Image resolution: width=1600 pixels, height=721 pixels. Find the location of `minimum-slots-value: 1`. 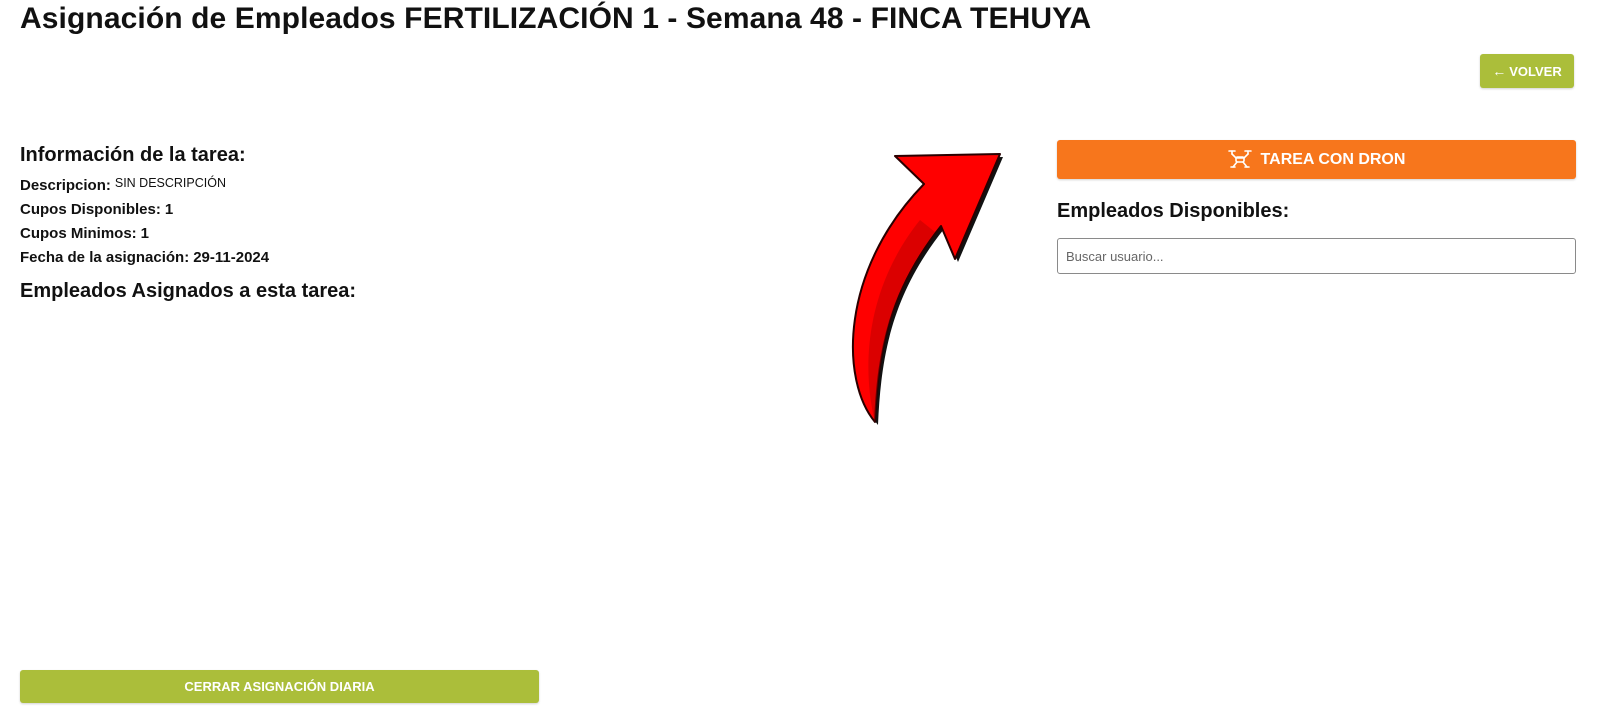

minimum-slots-value: 1 is located at coordinates (145, 233).